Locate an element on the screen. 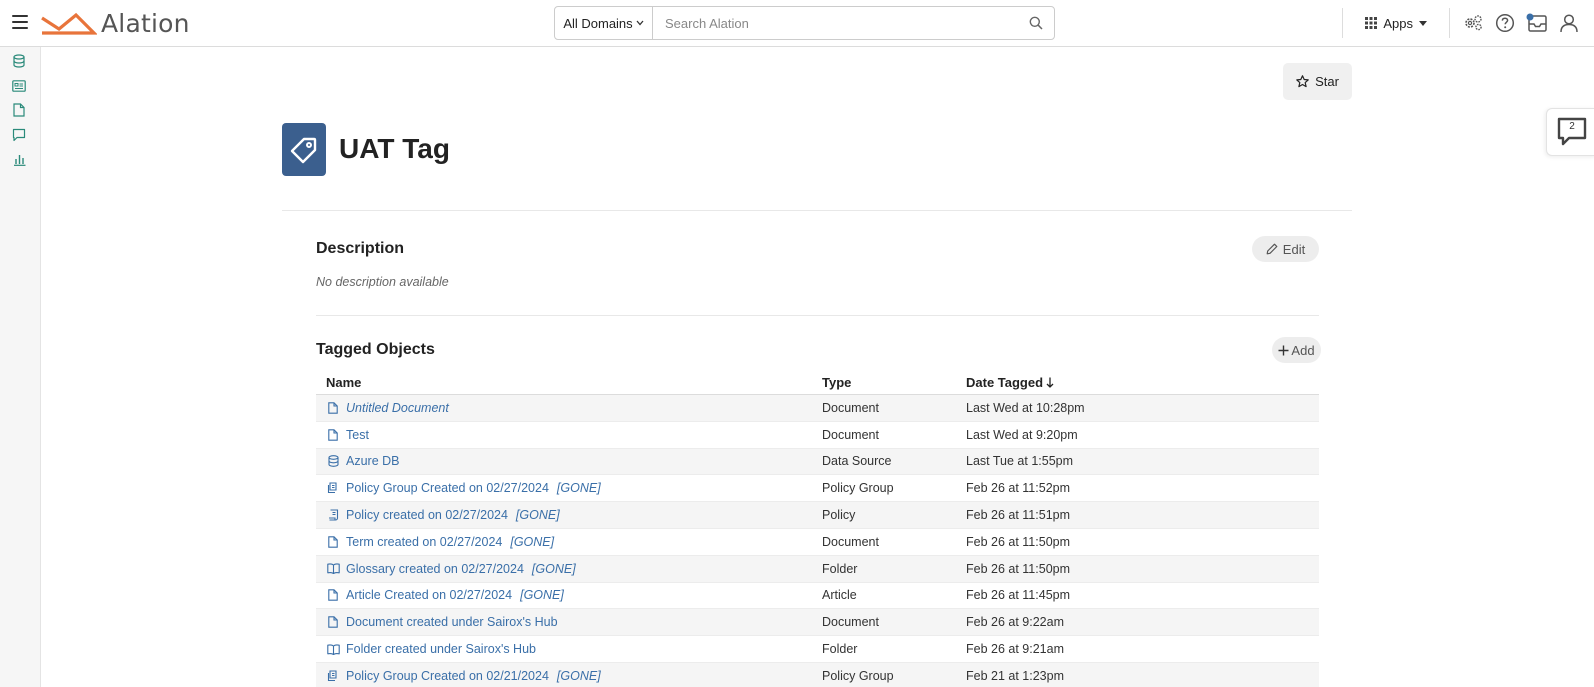 This screenshot has width=1594, height=687. column-header-name-label: Name is located at coordinates (344, 382).